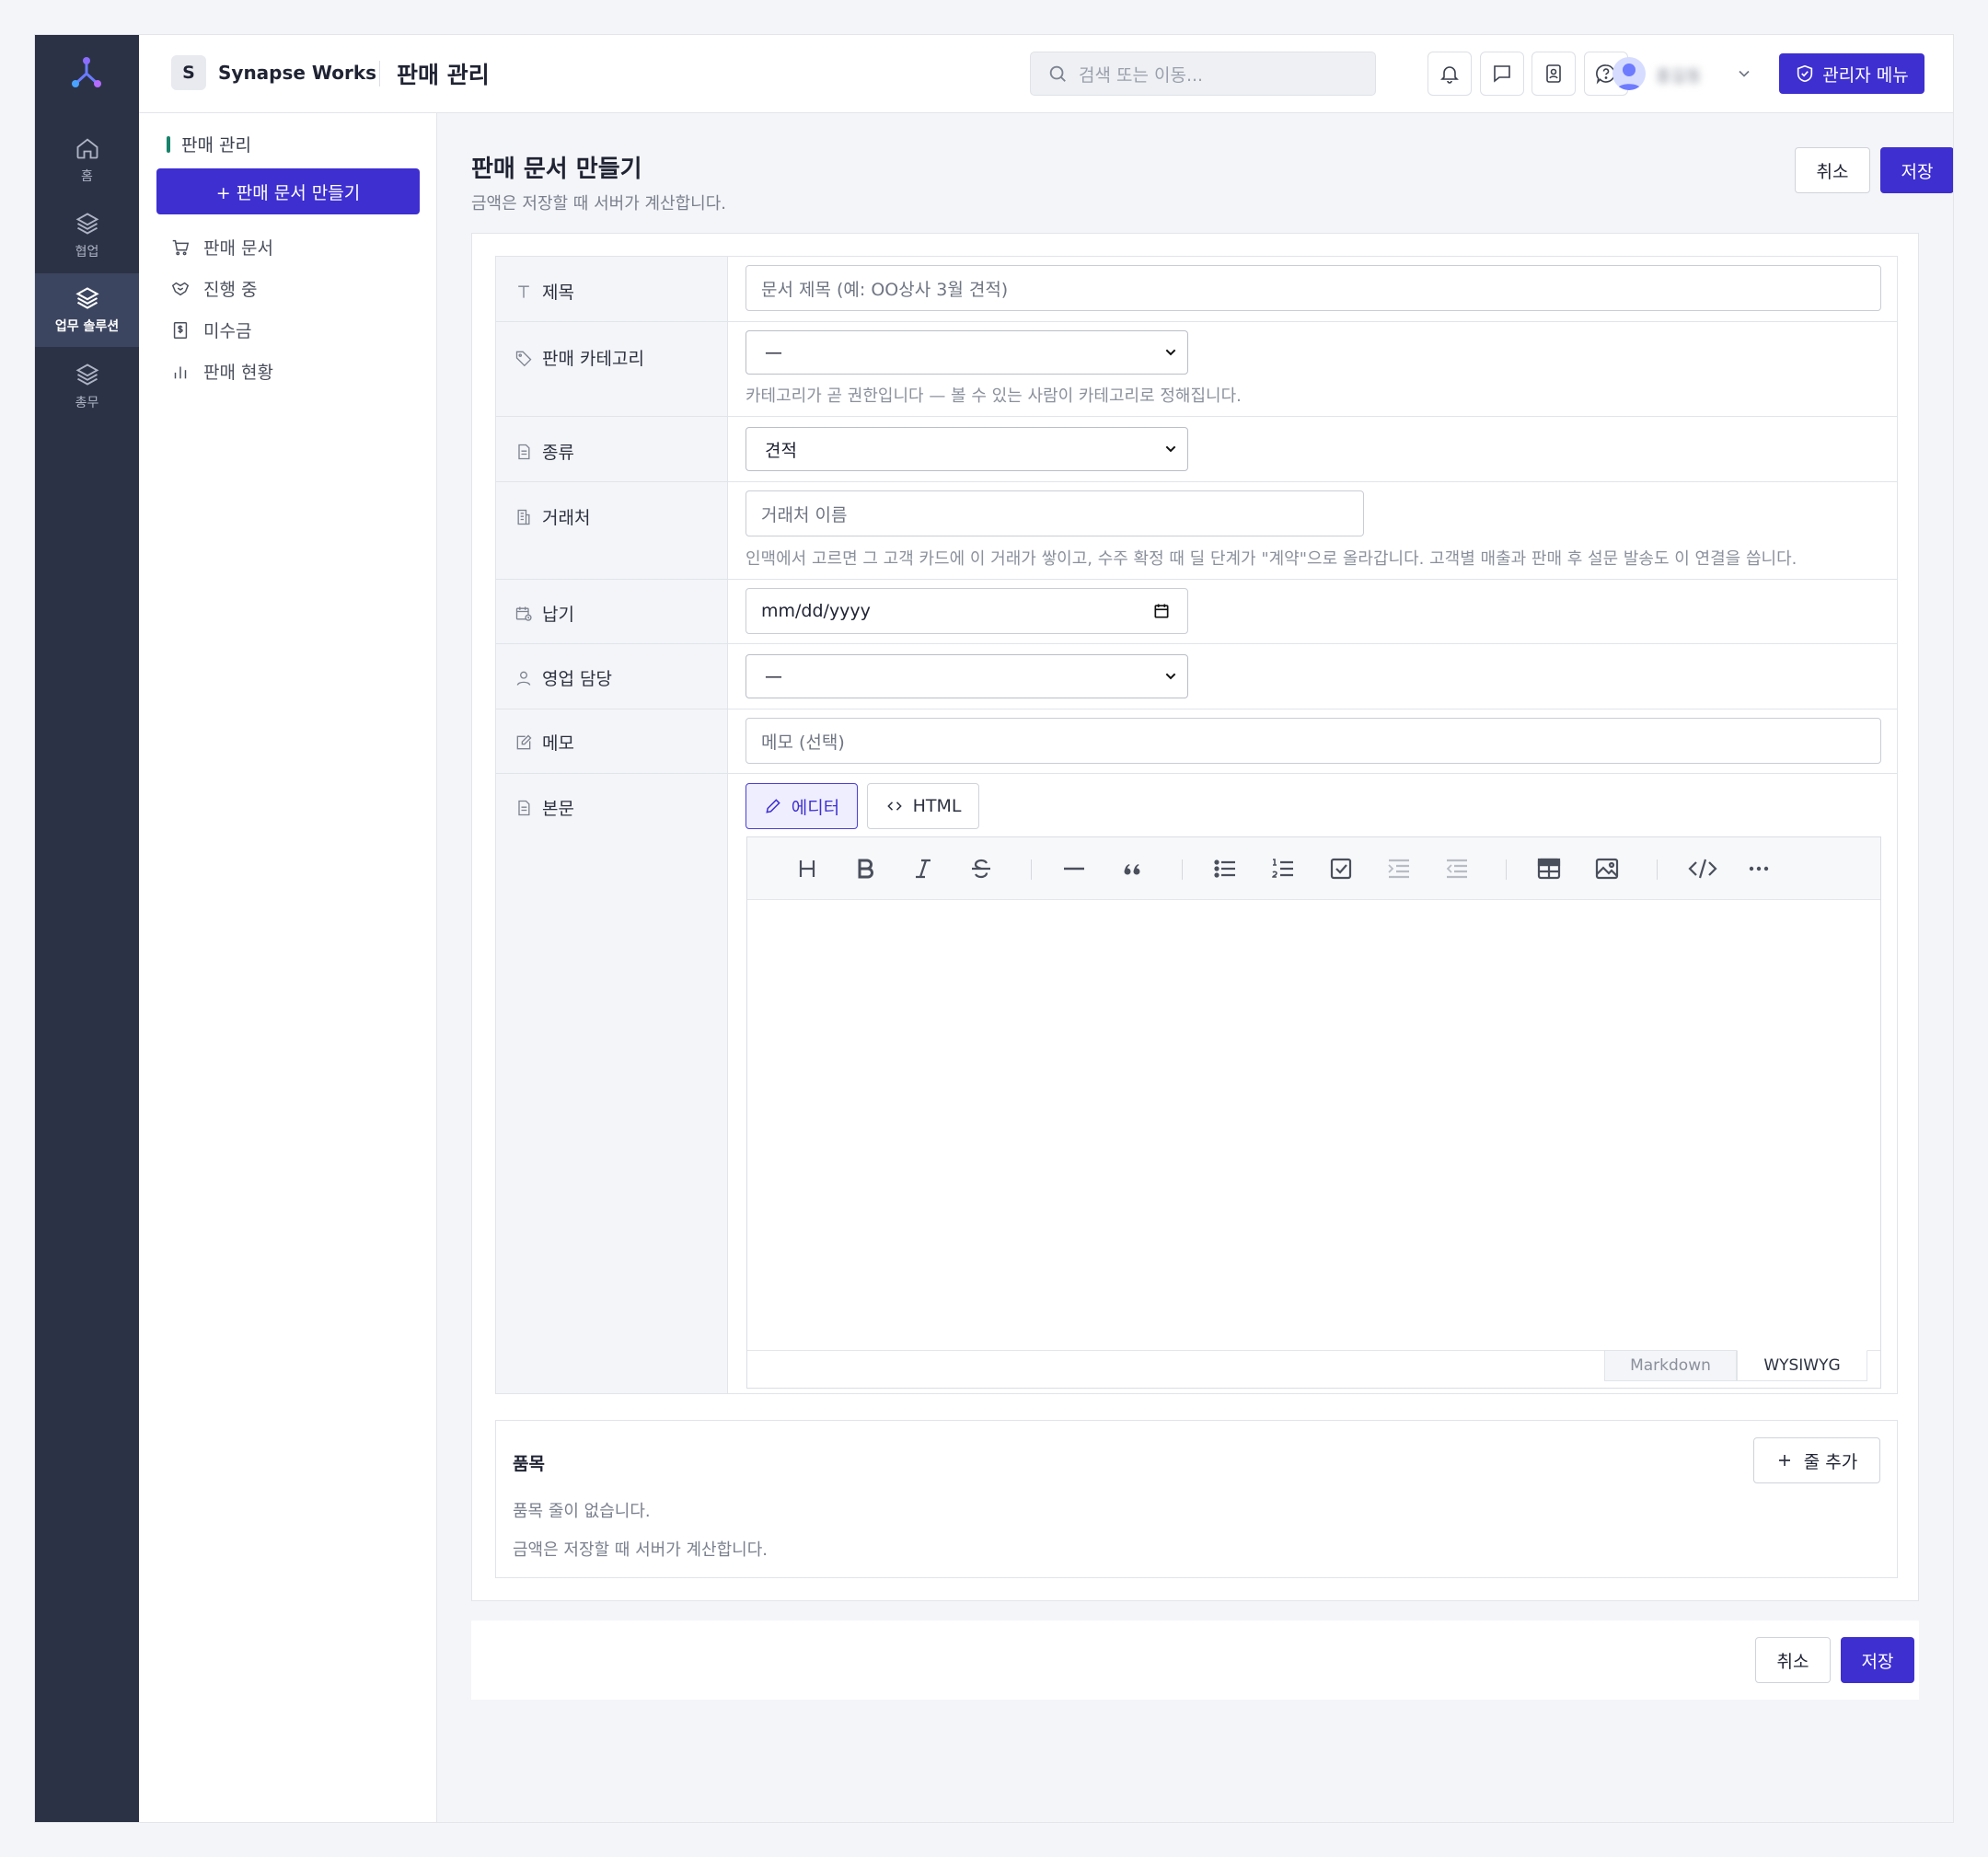 The image size is (1988, 1857). I want to click on html-tab: HTML, so click(923, 806).